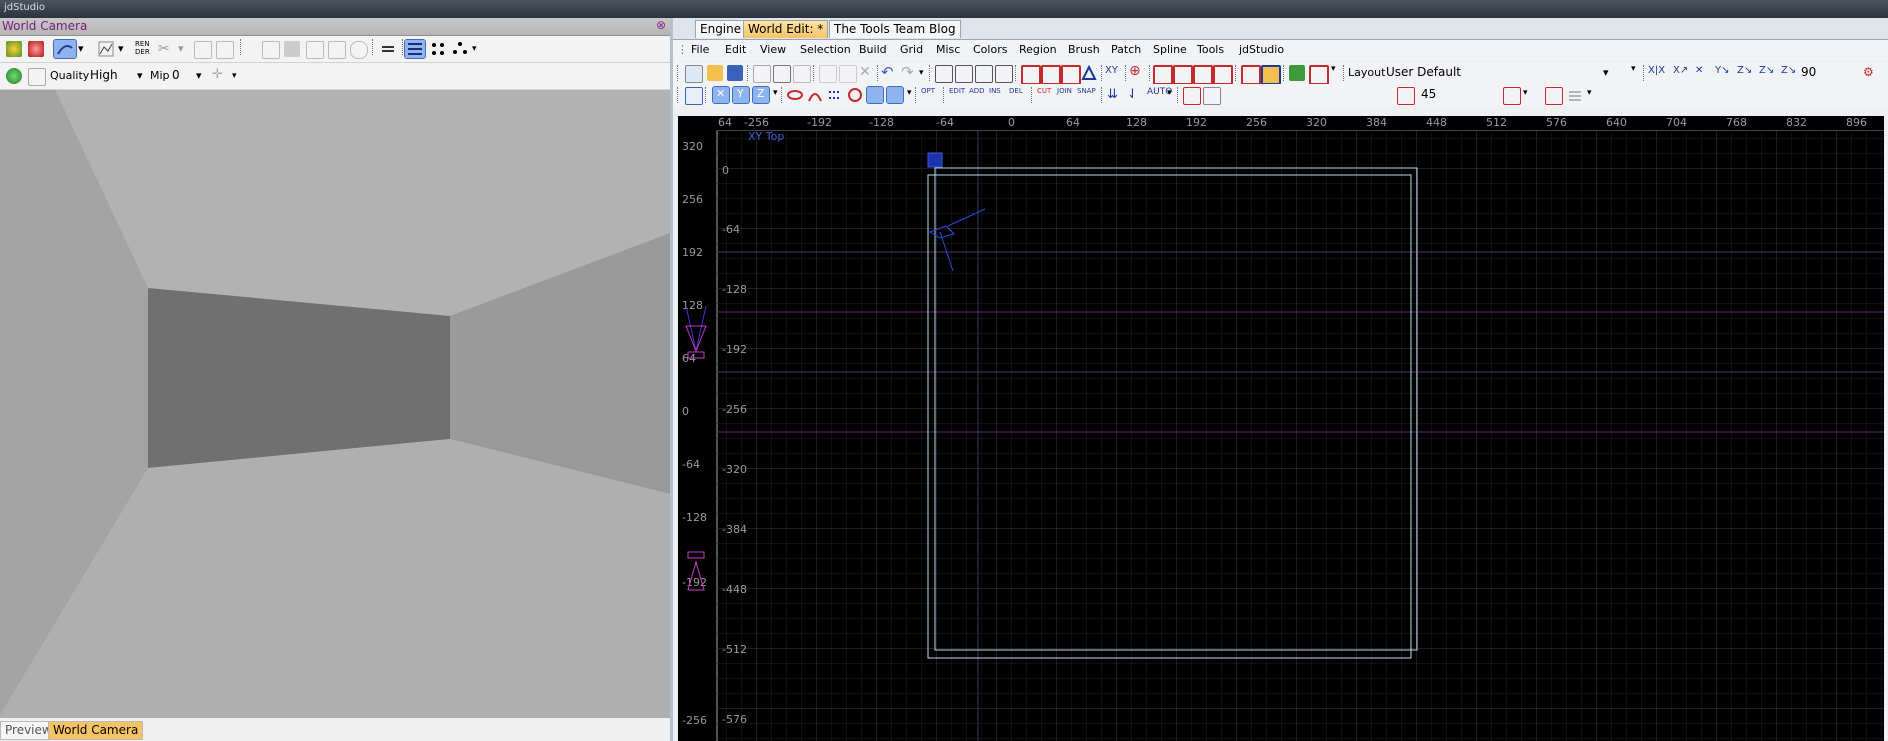  What do you see at coordinates (1766, 70) in the screenshot?
I see `scale-z-icon: Z↘` at bounding box center [1766, 70].